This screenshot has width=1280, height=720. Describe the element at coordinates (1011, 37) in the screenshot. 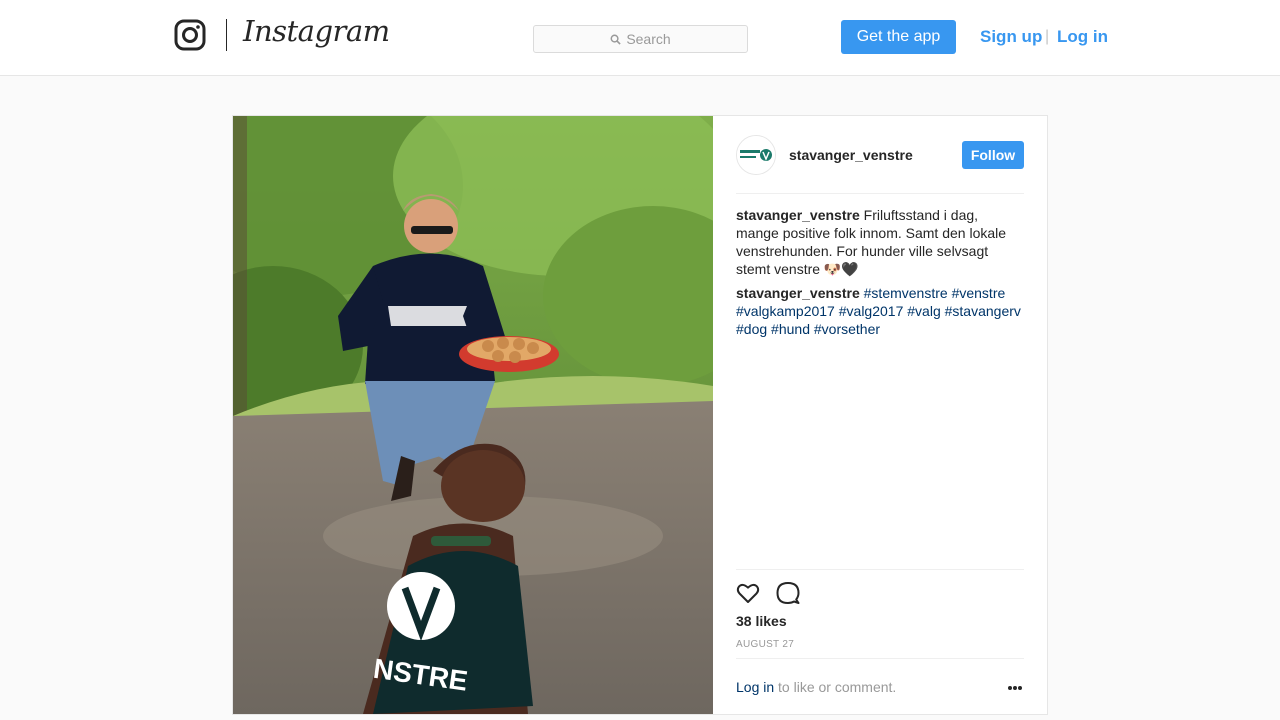

I see `sign-up-link: Sign up` at that location.